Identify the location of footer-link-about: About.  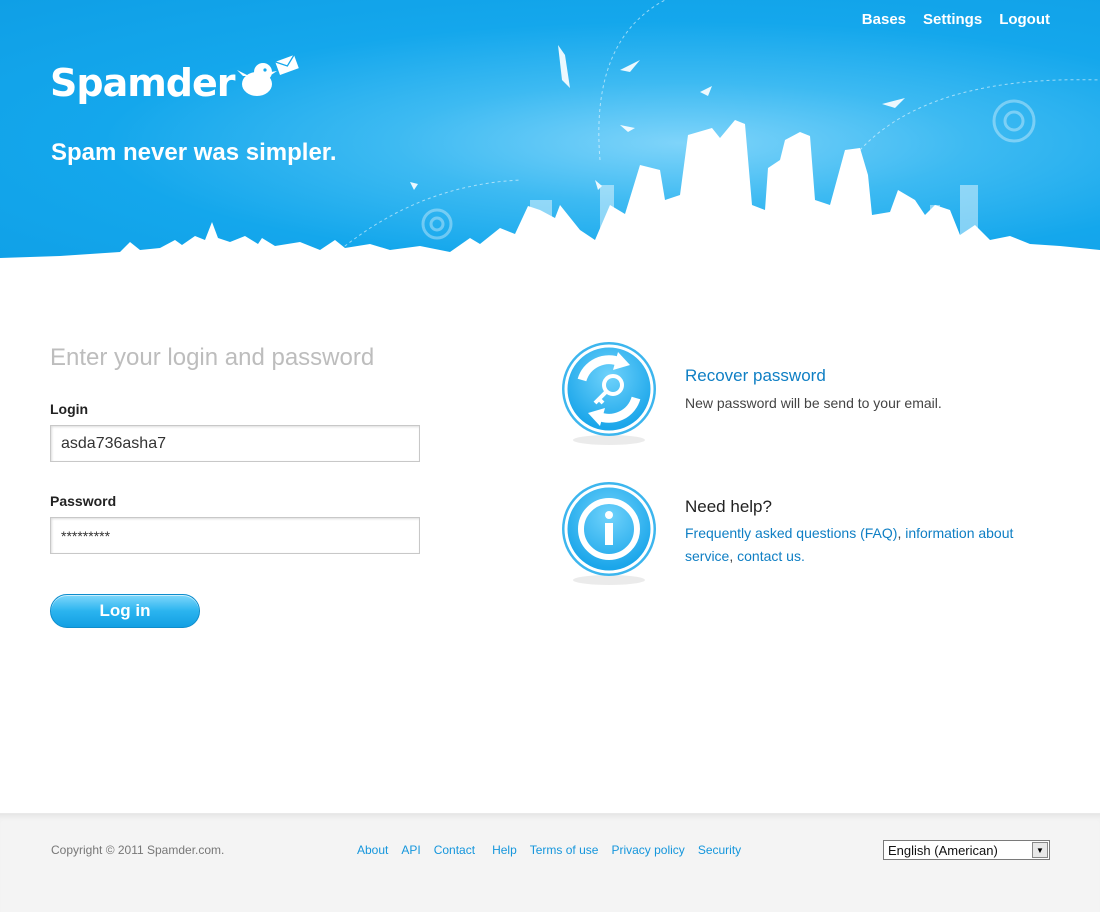
(372, 850).